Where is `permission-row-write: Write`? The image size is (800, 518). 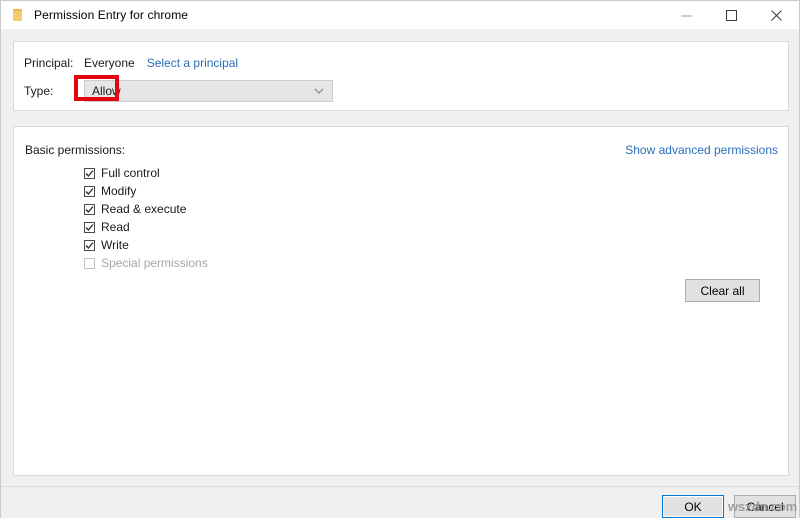
permission-row-write: Write is located at coordinates (146, 245).